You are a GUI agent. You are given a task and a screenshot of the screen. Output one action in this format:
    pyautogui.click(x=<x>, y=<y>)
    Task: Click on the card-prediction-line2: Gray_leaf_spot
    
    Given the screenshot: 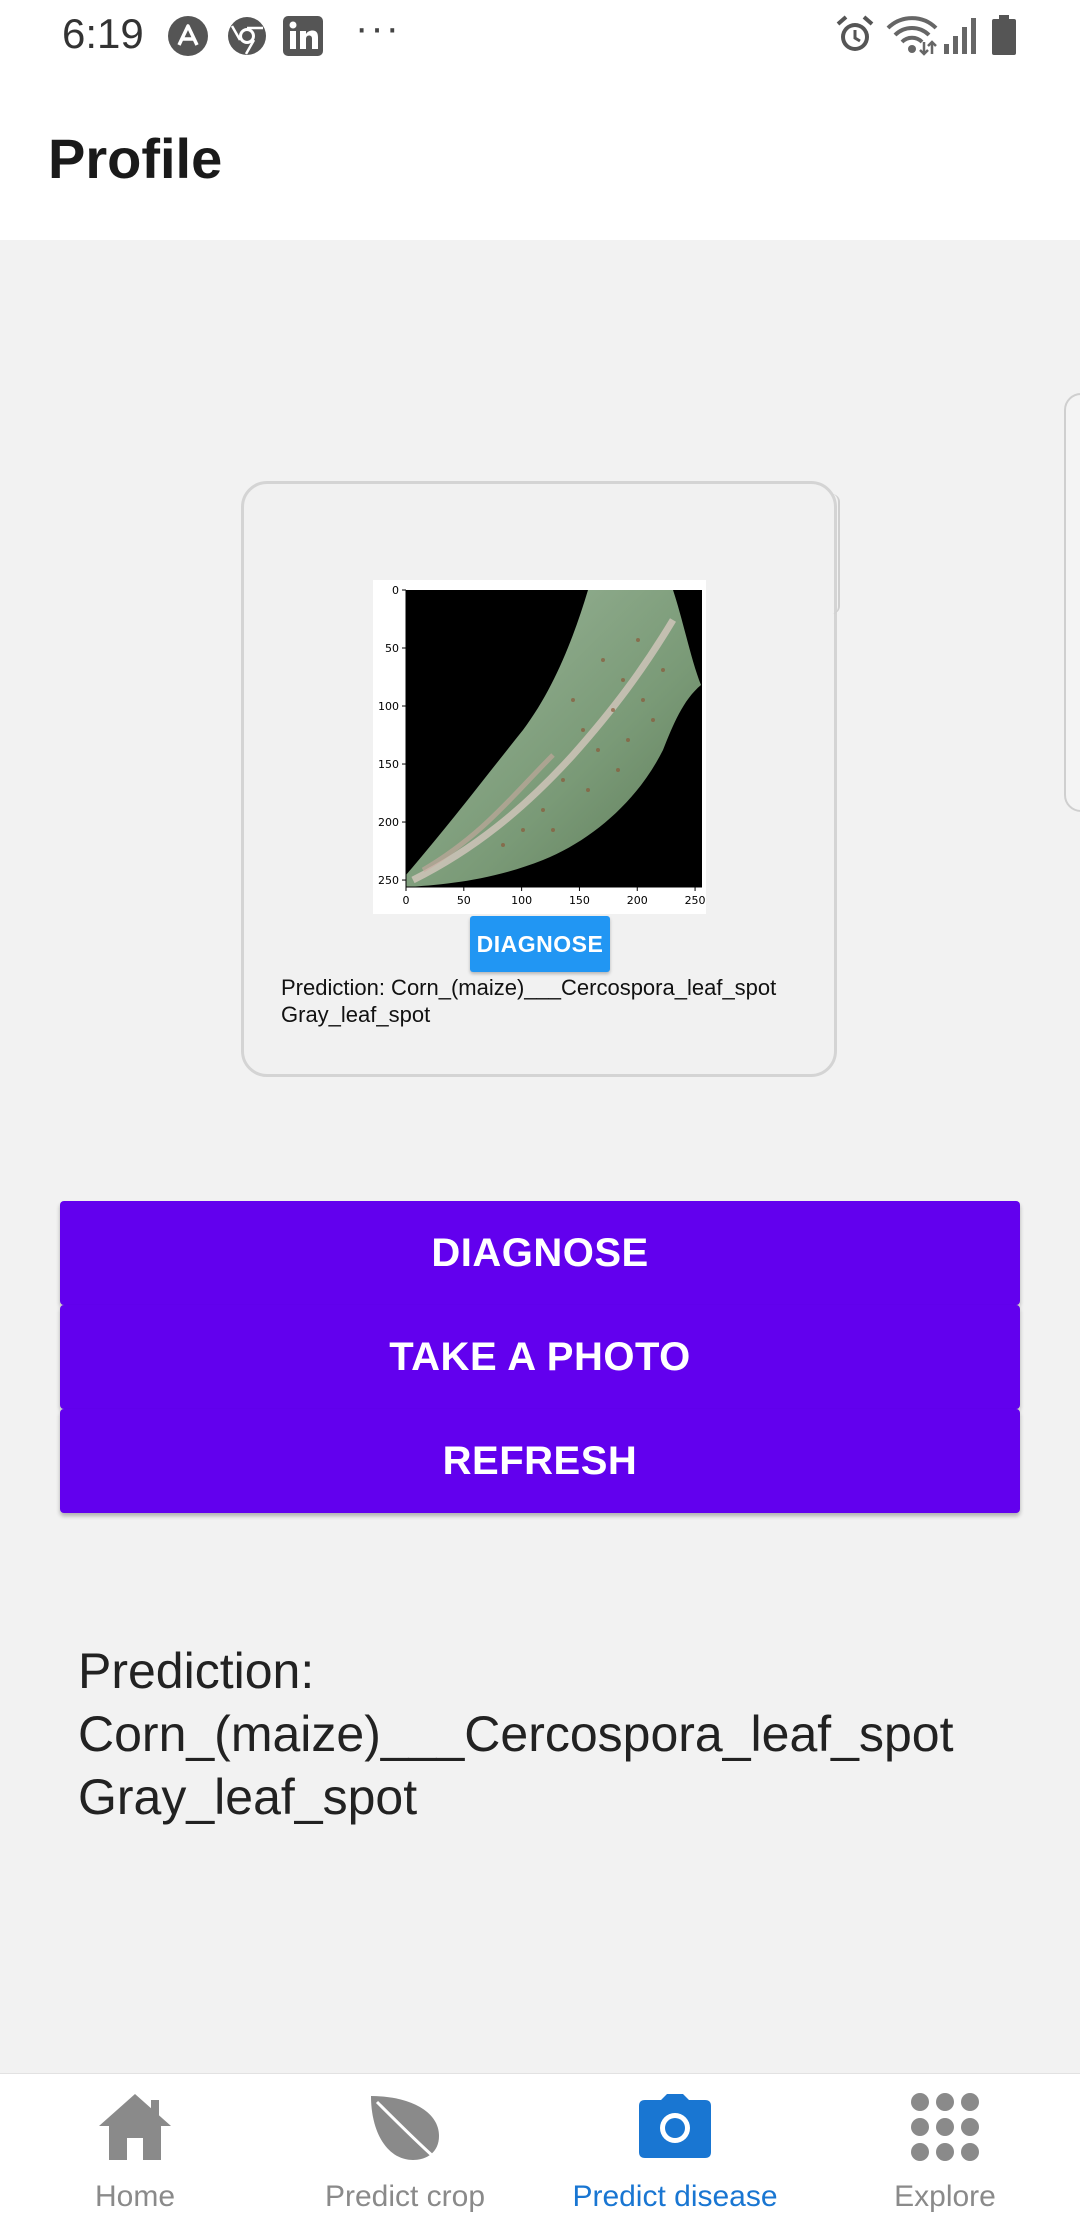 What is the action you would take?
    pyautogui.click(x=356, y=1014)
    